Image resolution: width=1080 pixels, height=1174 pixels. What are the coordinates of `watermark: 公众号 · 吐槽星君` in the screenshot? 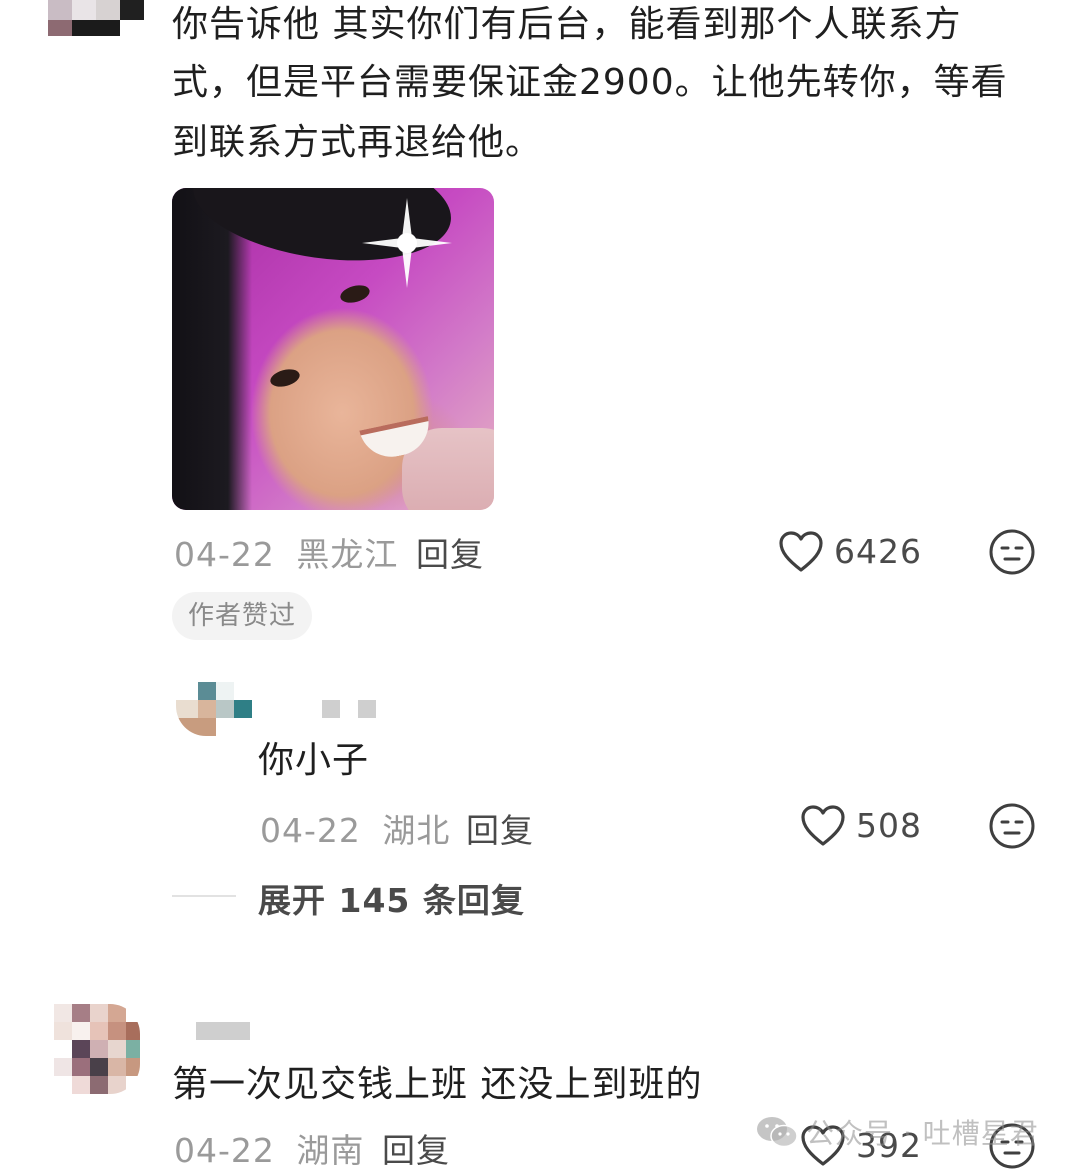 It's located at (897, 1132).